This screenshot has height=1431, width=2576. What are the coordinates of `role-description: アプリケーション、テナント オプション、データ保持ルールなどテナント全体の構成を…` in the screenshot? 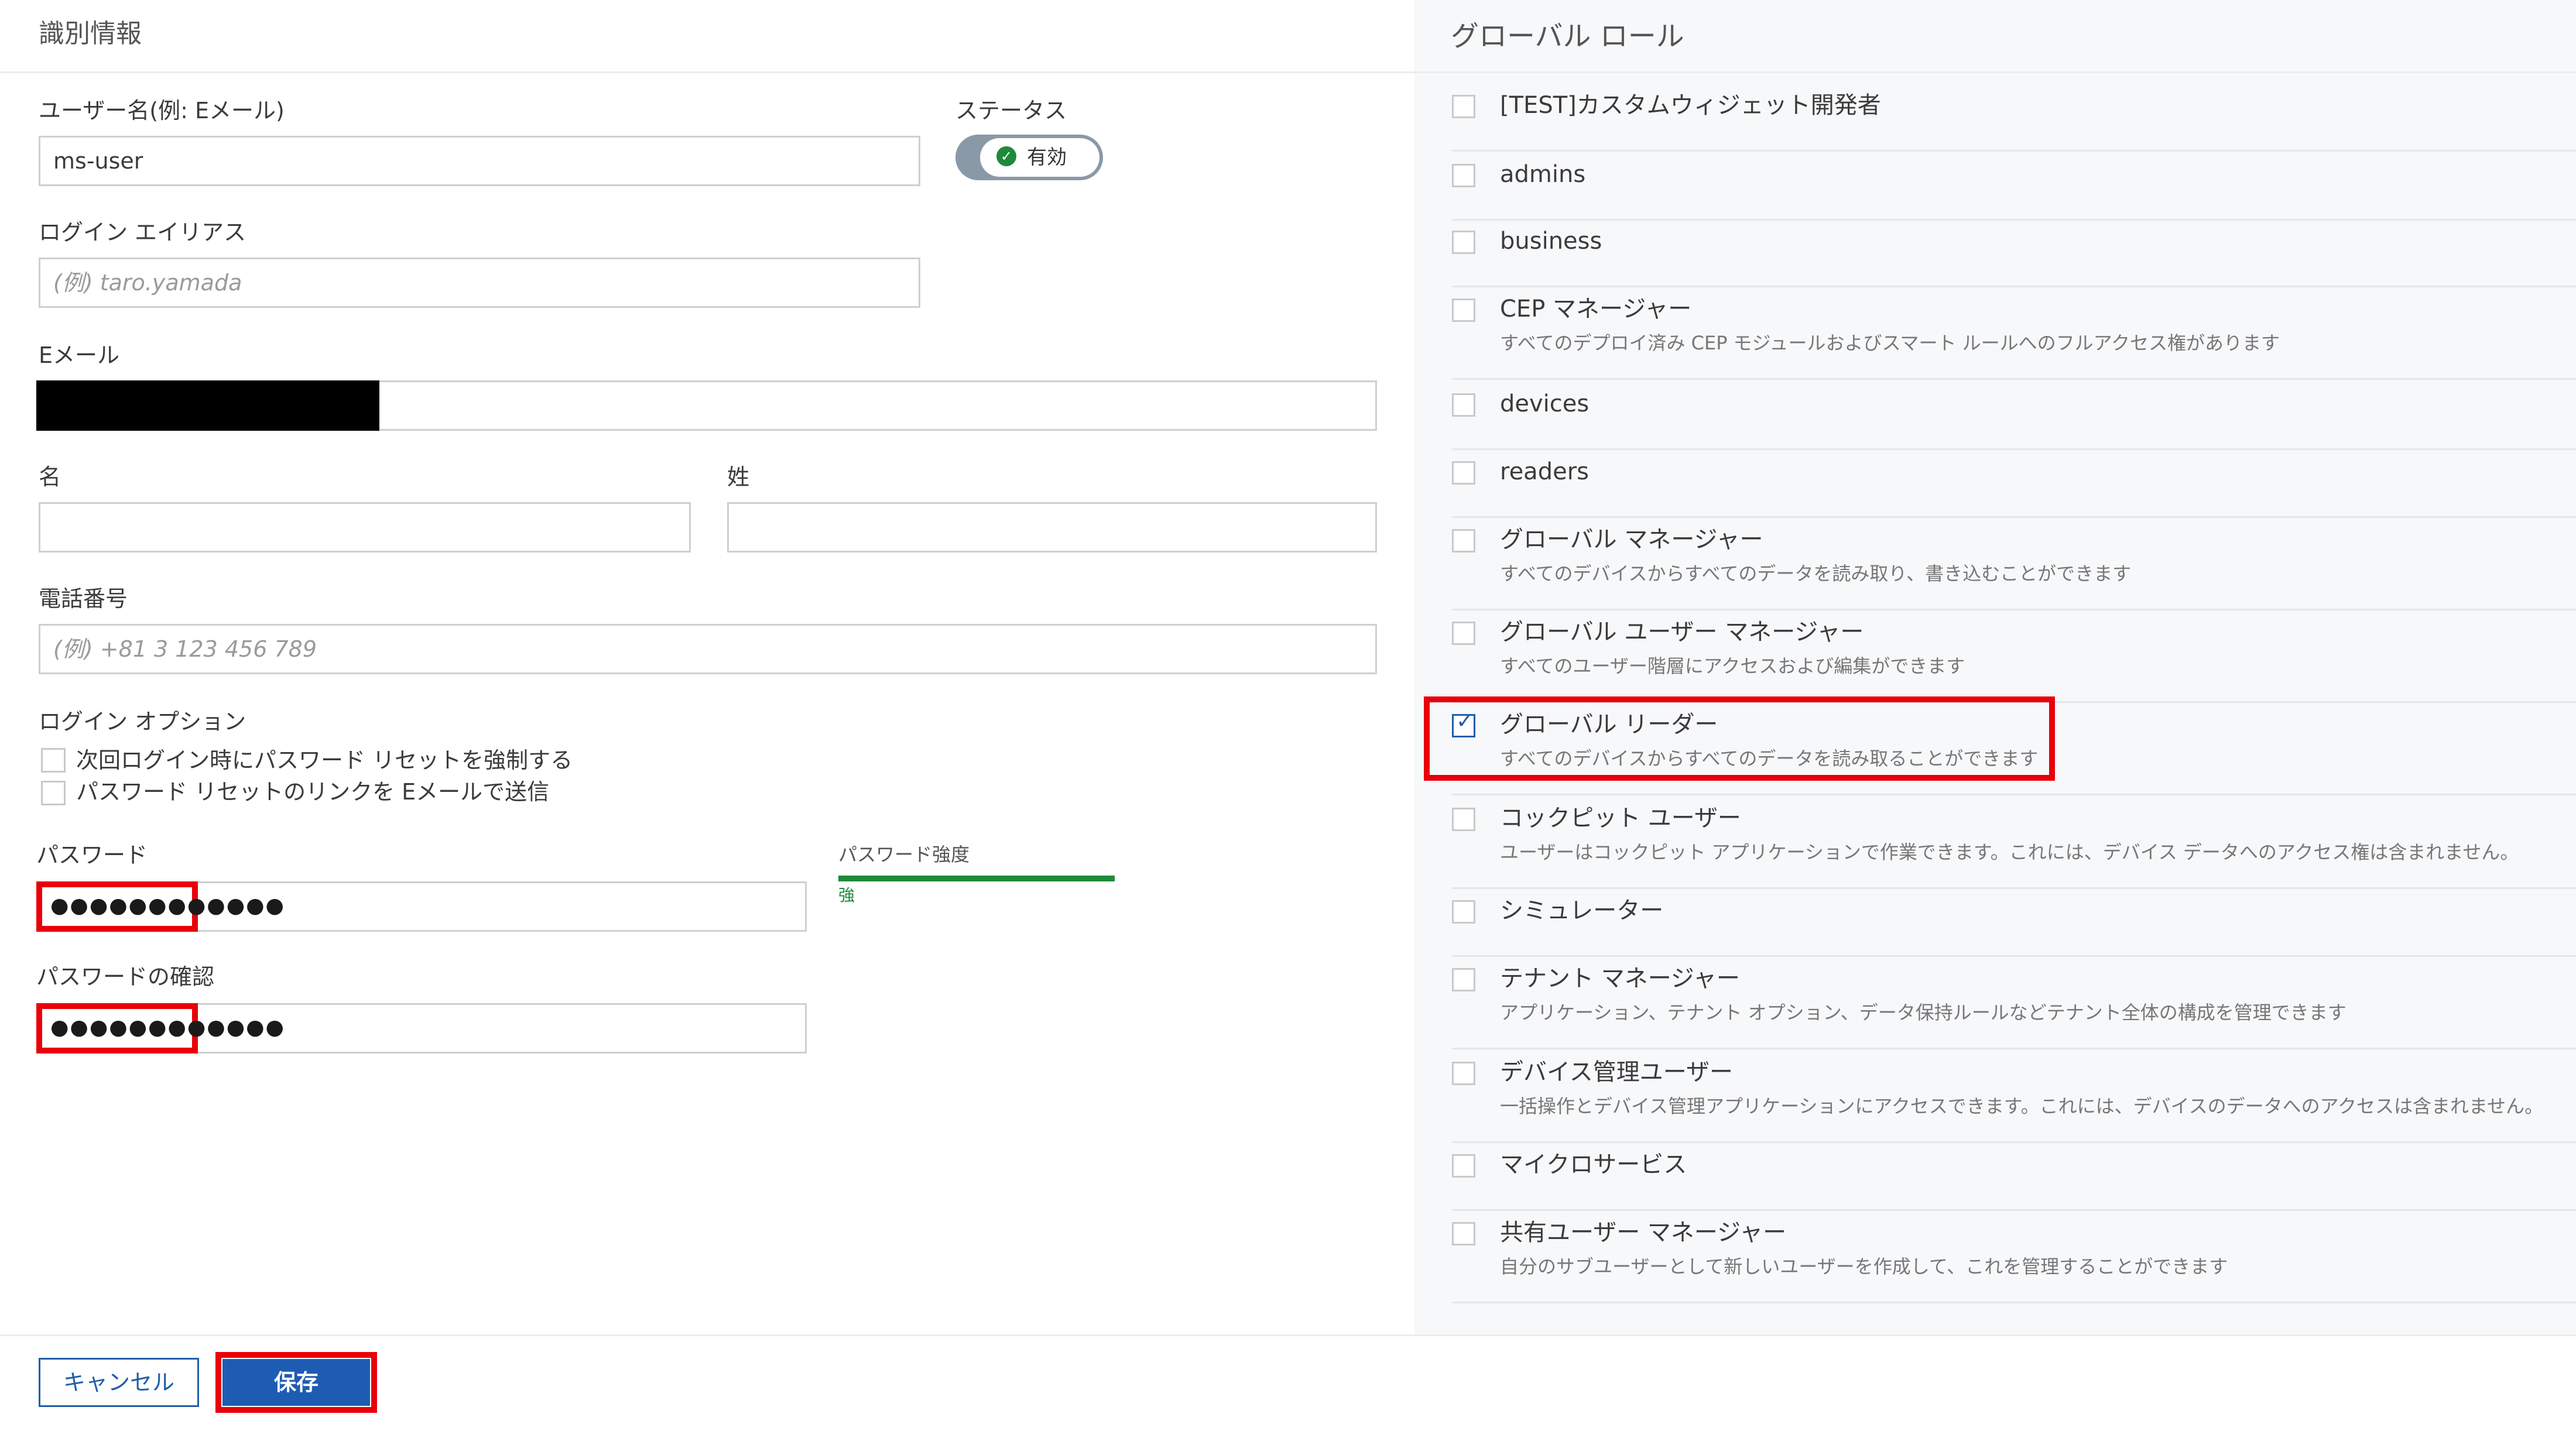 It's located at (1923, 1012).